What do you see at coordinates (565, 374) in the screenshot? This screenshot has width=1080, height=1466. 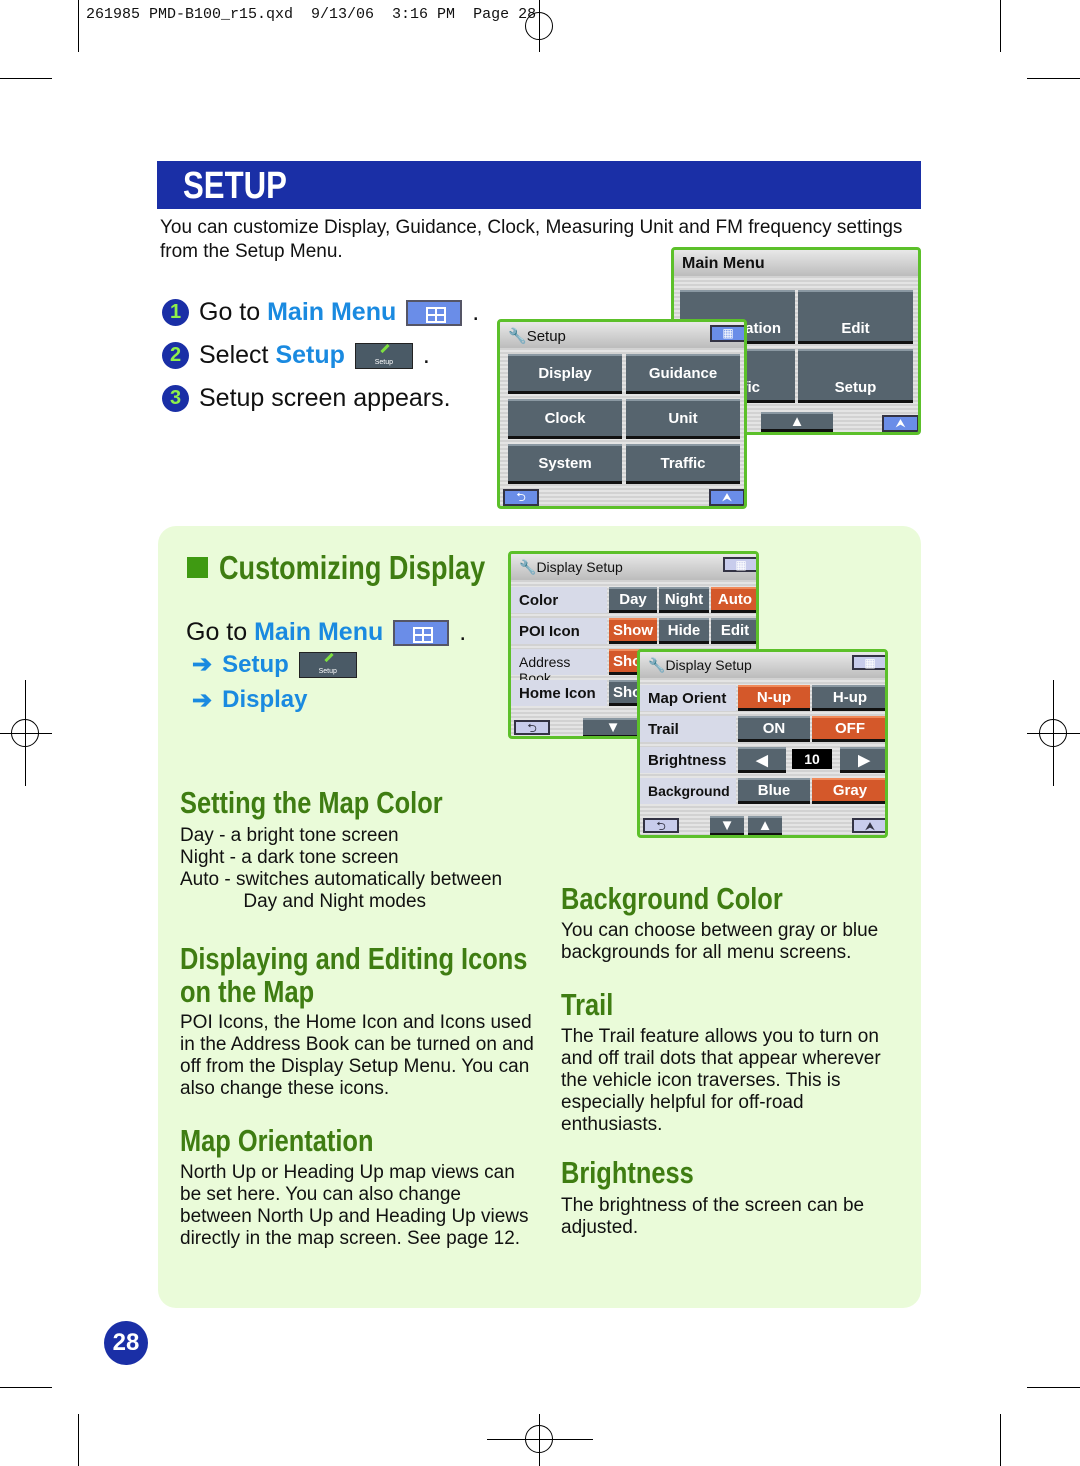 I see `display-button: Display` at bounding box center [565, 374].